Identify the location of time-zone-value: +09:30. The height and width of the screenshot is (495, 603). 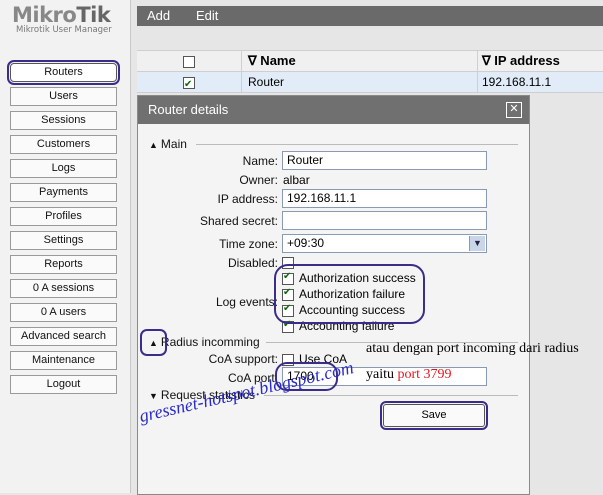
(306, 243).